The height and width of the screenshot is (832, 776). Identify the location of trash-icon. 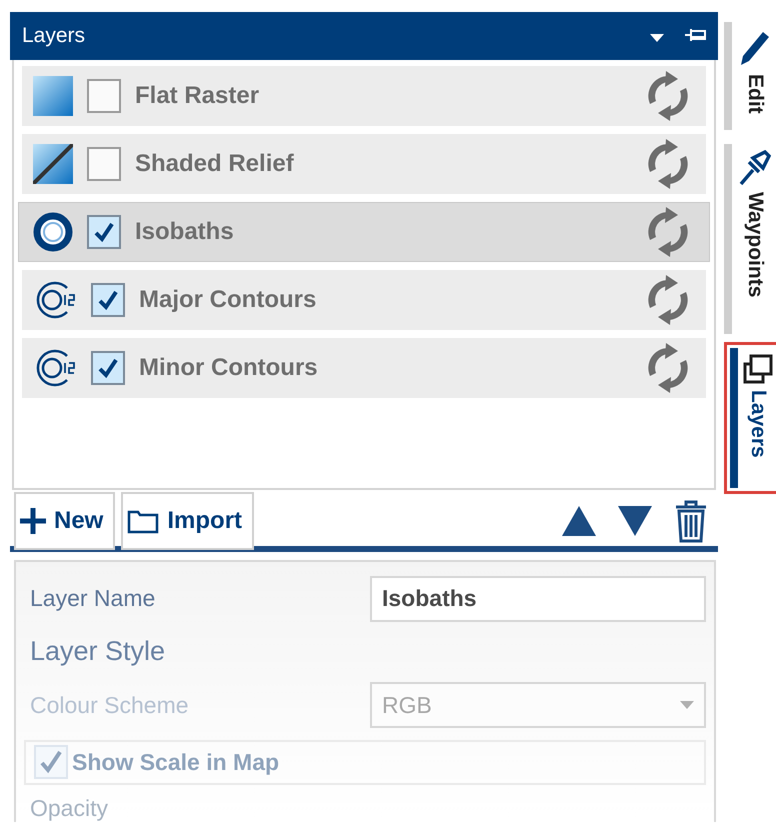
(691, 520).